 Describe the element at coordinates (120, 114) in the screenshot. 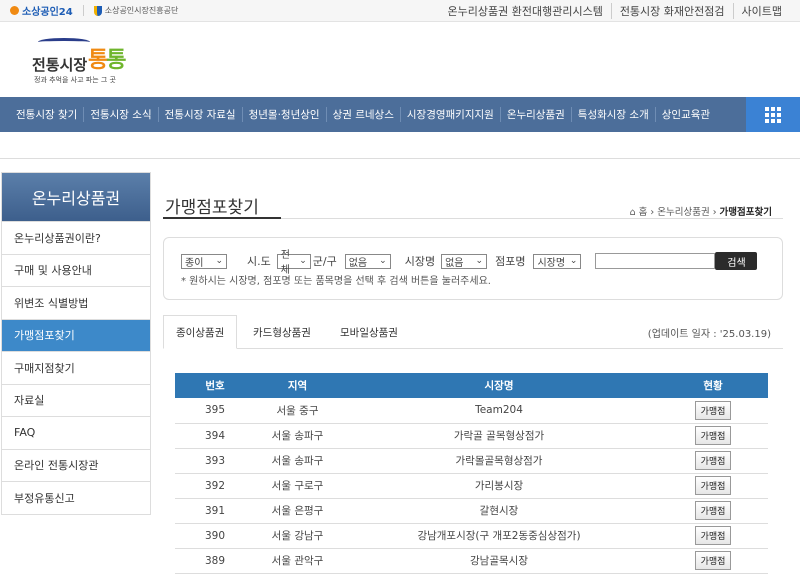

I see `nav-item: 전통시장 소식` at that location.